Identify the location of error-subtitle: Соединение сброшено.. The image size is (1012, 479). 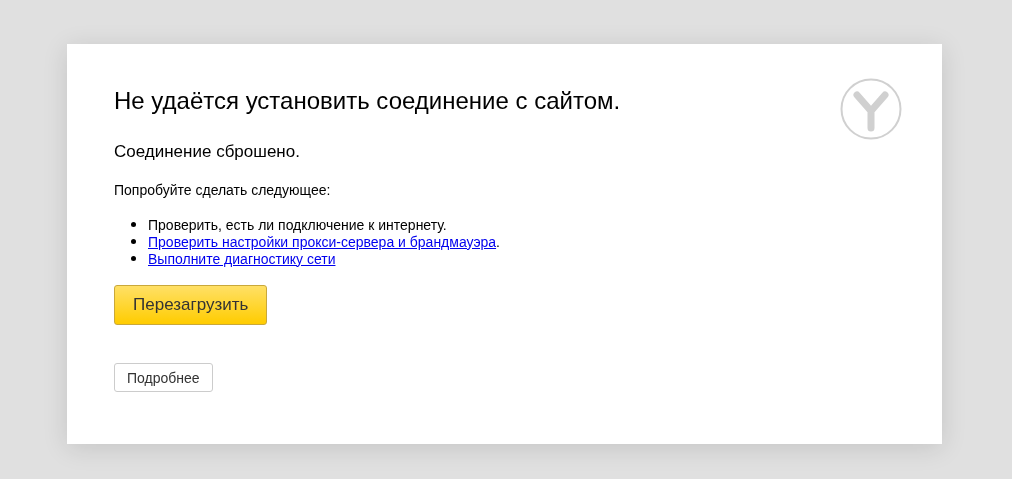
(207, 152).